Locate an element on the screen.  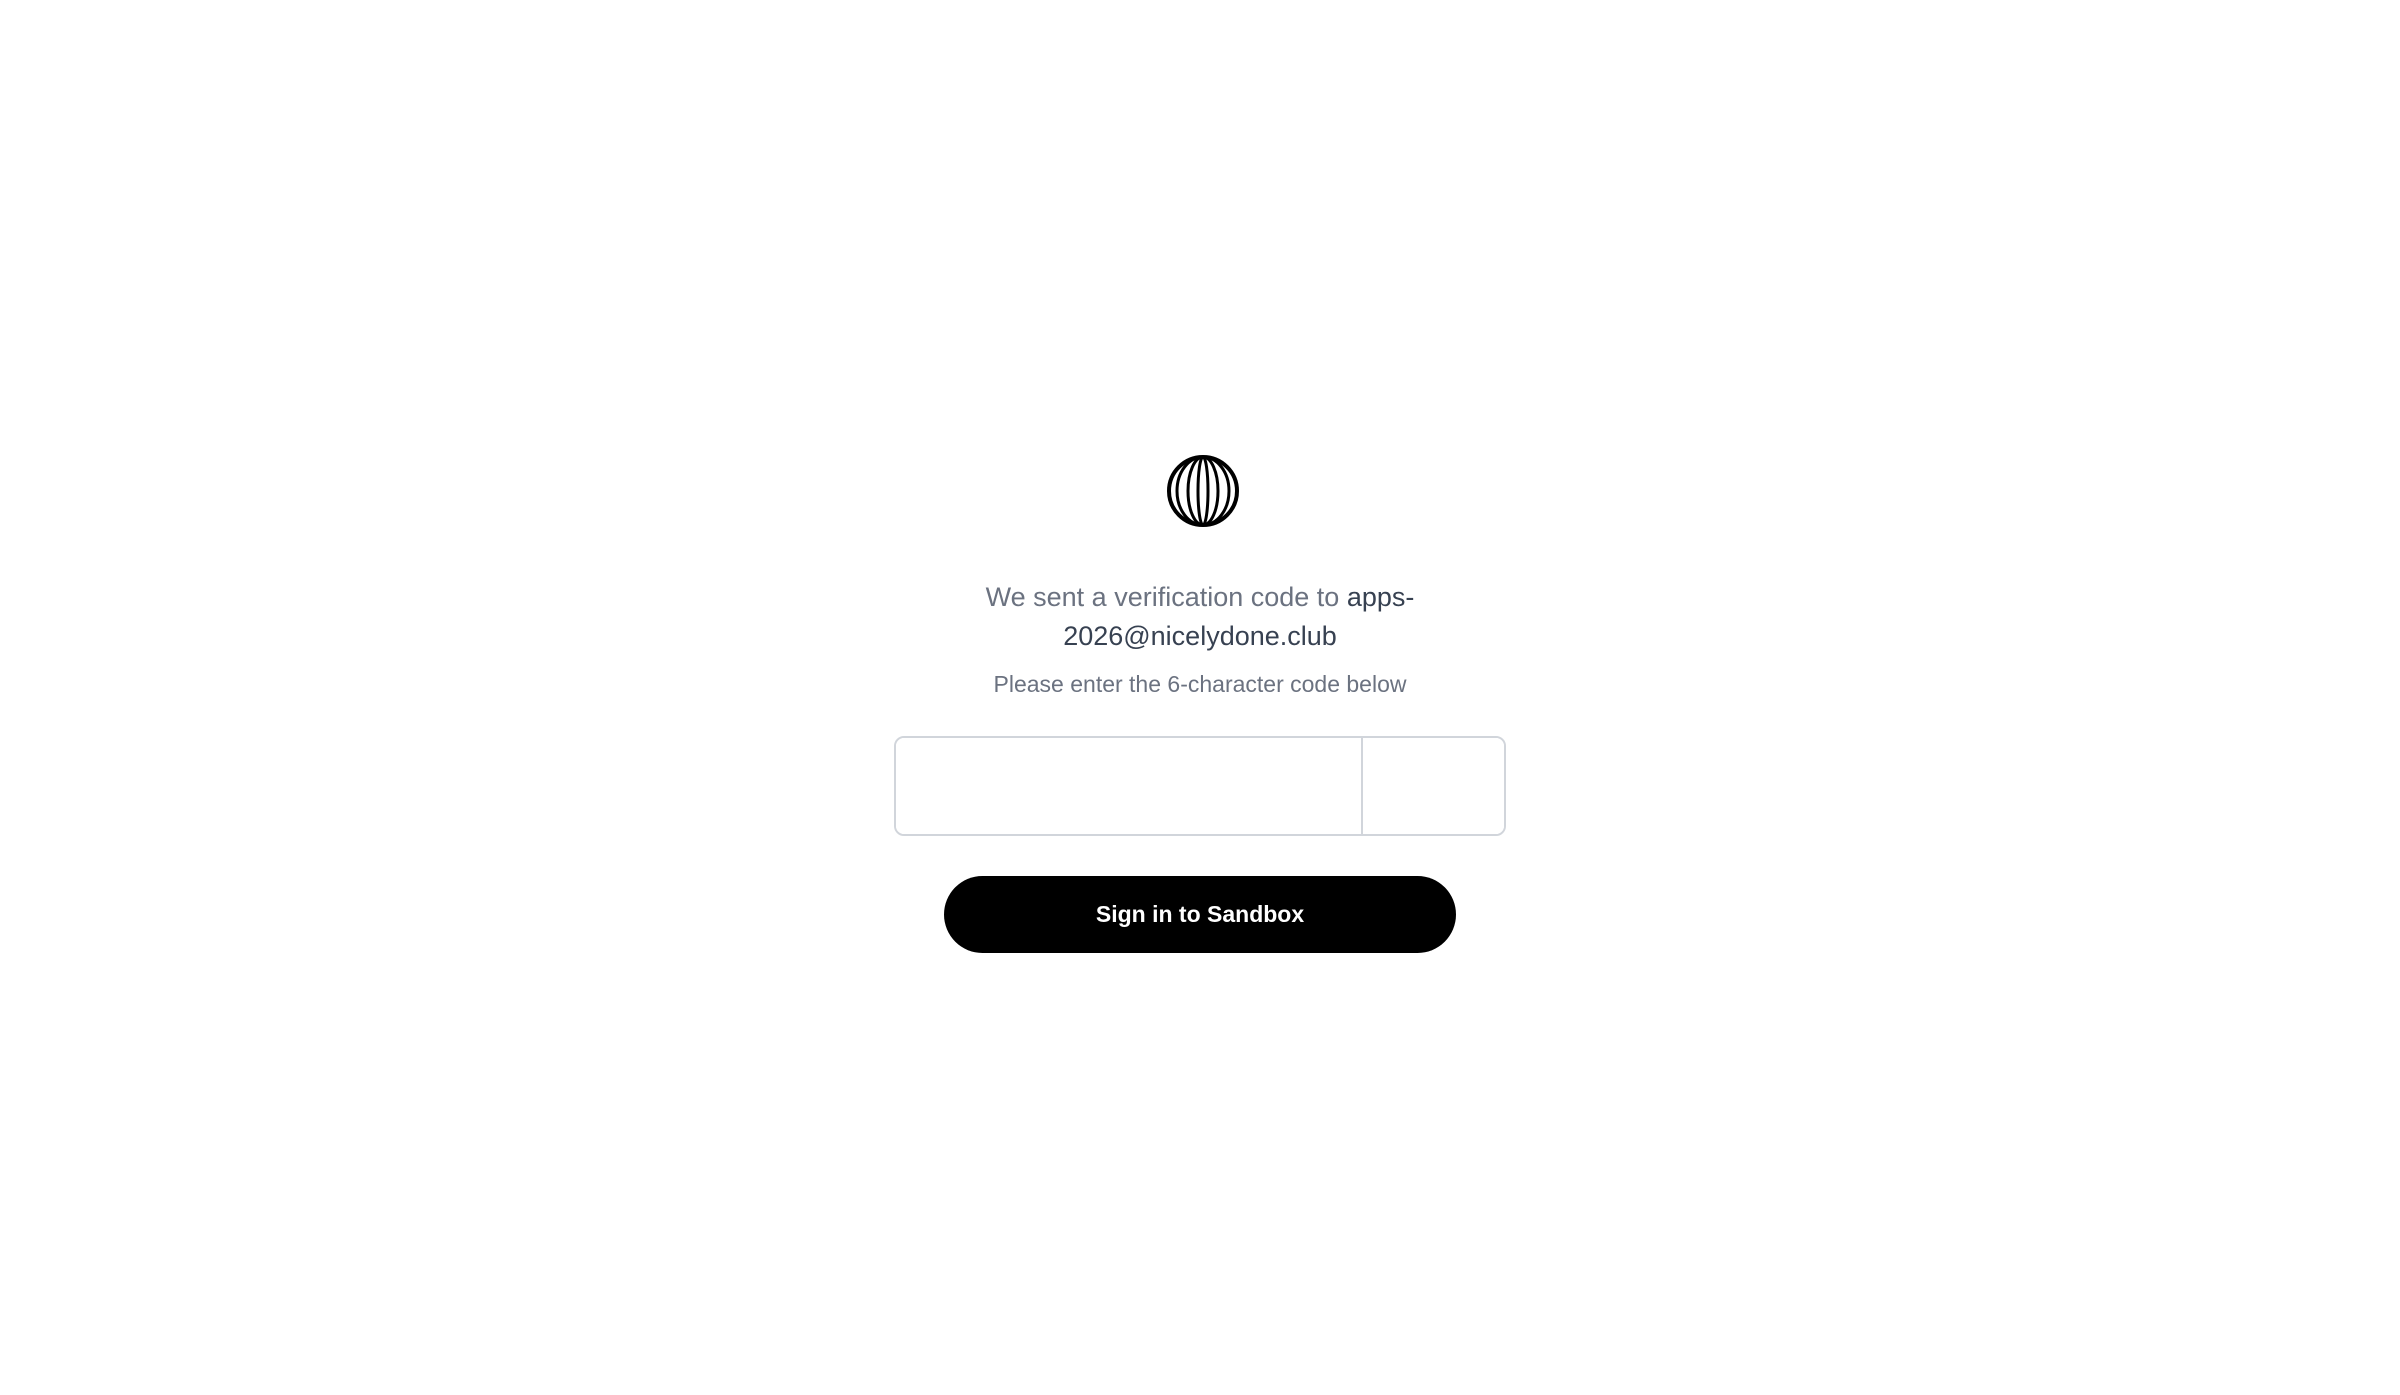
sign-in-button: Sign in to Sandbox is located at coordinates (1200, 914).